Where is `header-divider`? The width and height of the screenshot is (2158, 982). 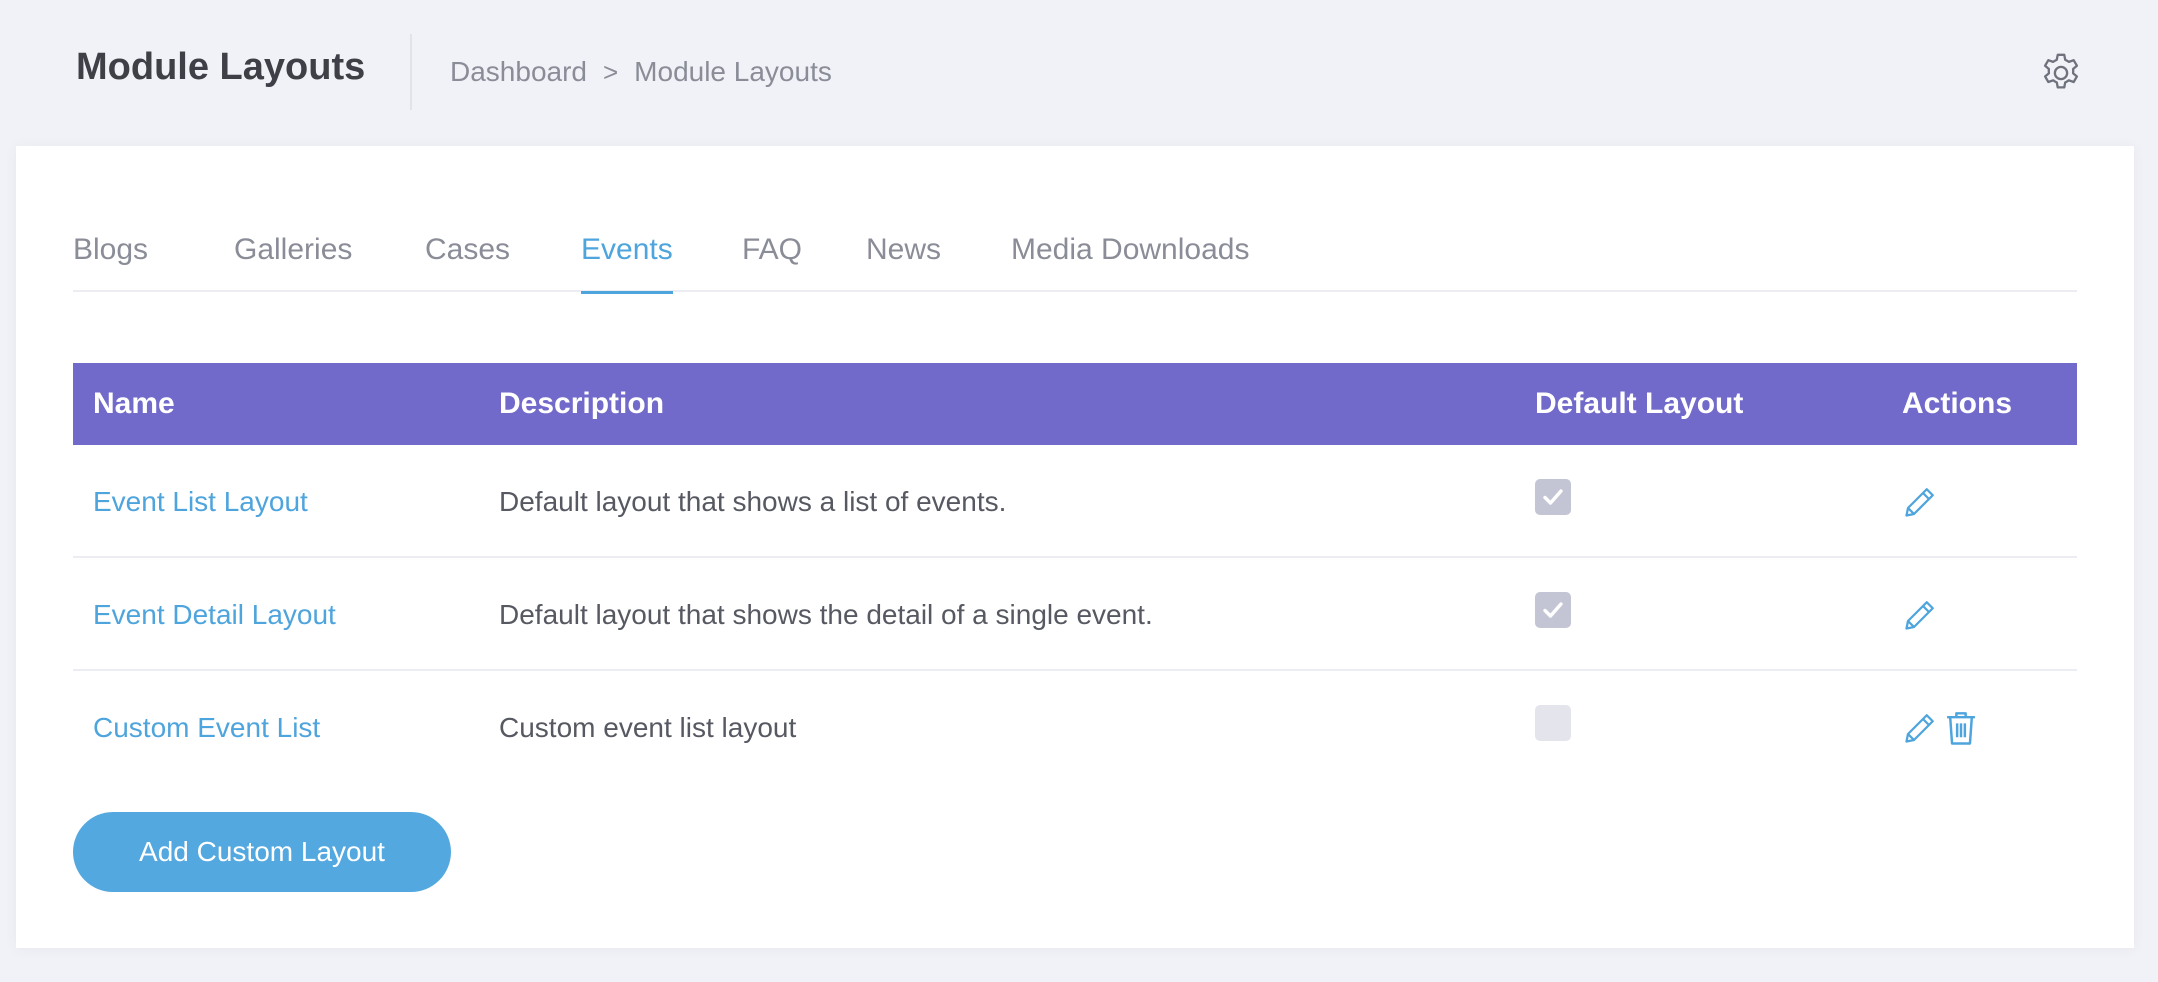 header-divider is located at coordinates (411, 72).